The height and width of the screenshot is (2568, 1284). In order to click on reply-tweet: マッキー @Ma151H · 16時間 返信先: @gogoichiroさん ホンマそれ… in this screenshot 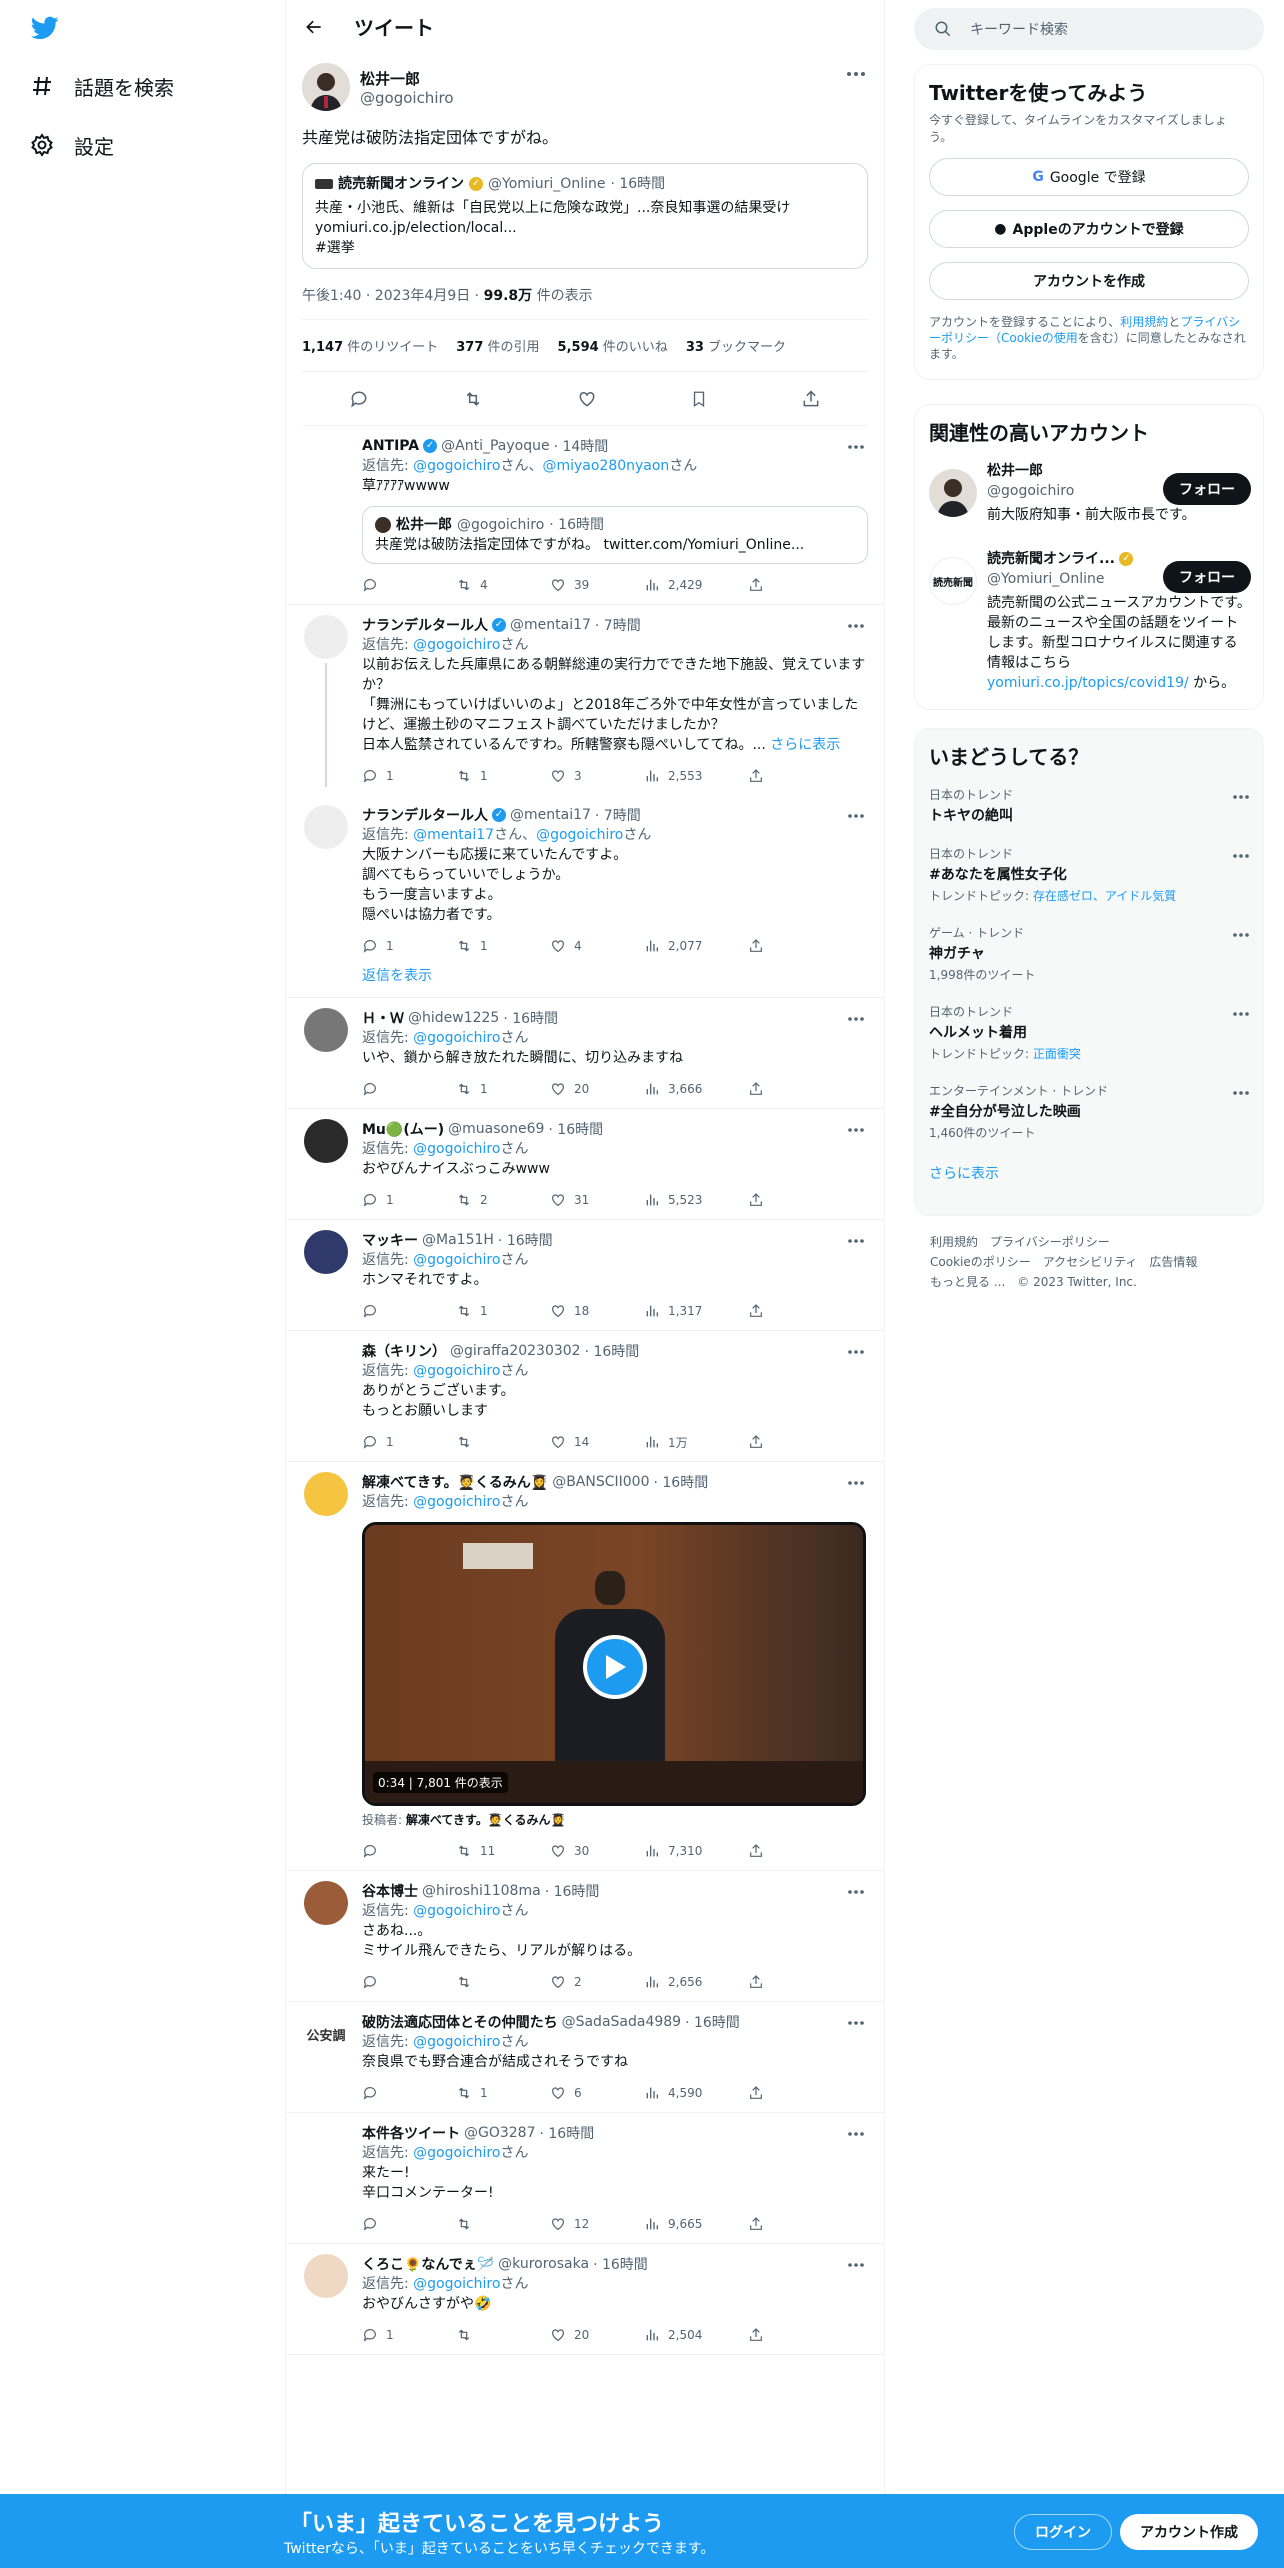, I will do `click(585, 1275)`.